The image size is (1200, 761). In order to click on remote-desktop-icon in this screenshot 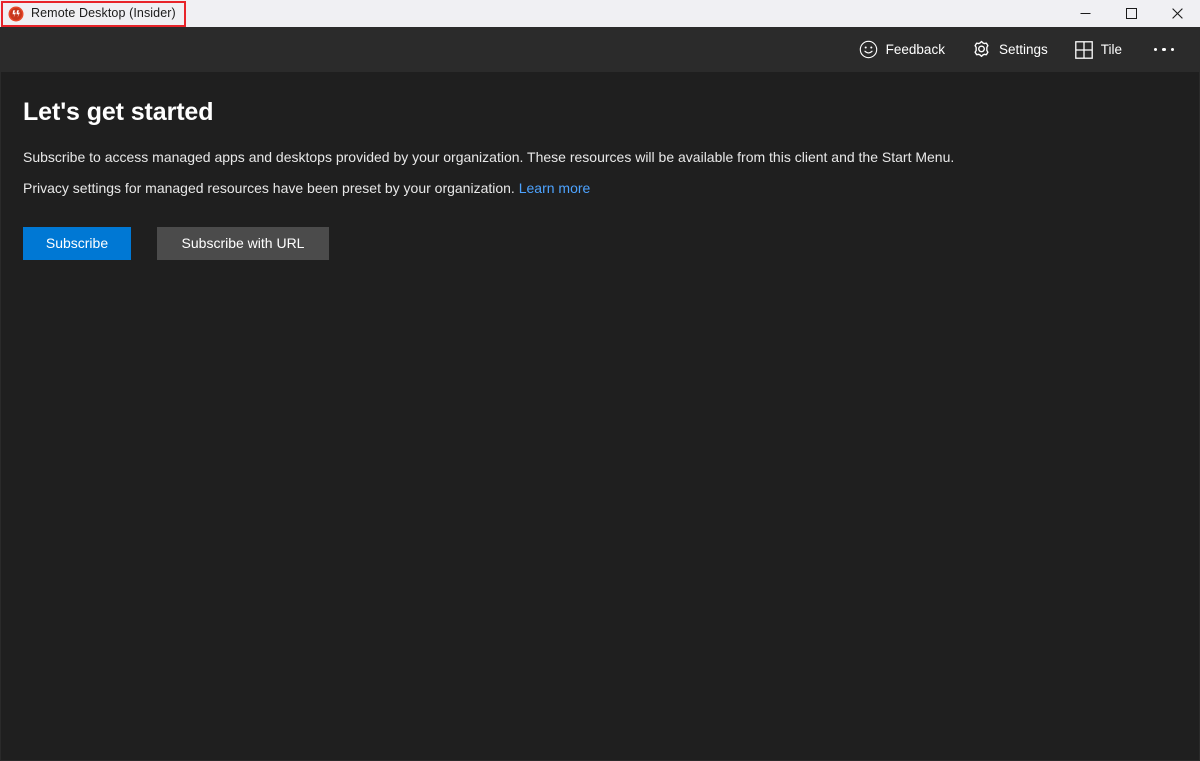, I will do `click(16, 14)`.